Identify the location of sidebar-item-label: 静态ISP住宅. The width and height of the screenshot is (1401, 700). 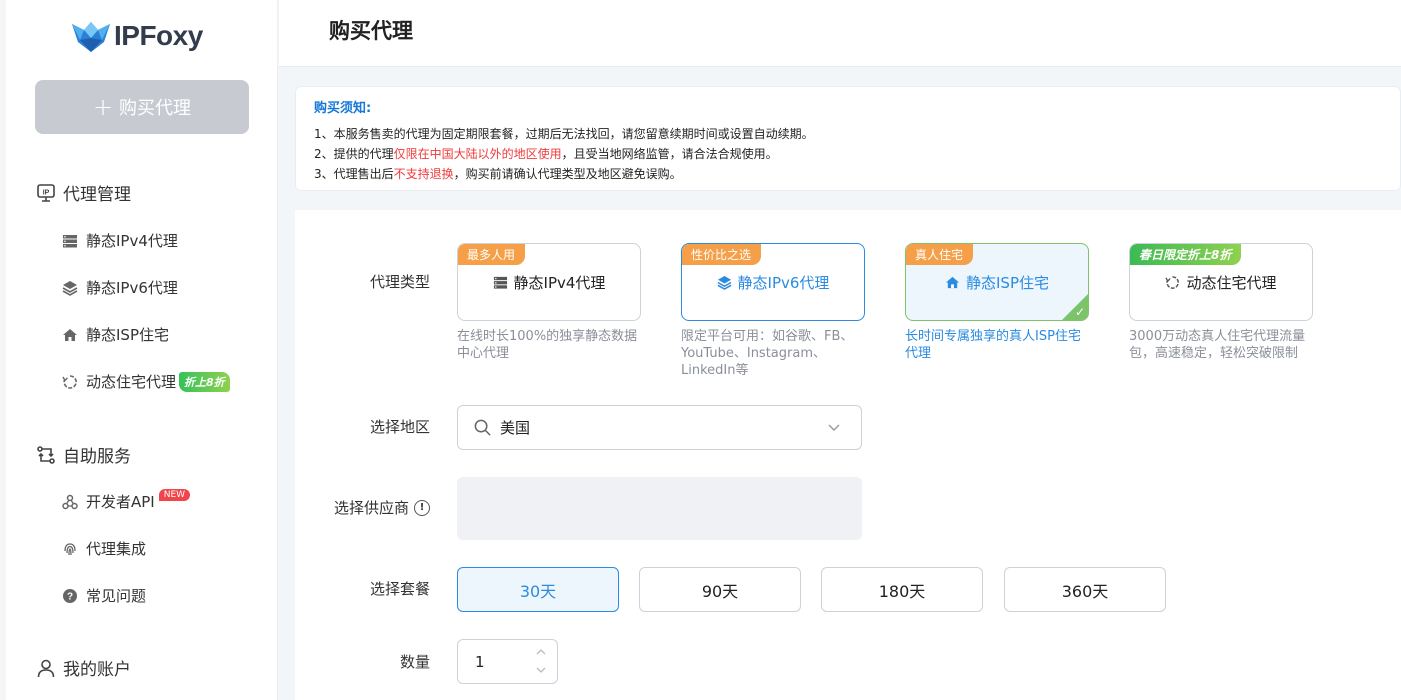
(127, 335).